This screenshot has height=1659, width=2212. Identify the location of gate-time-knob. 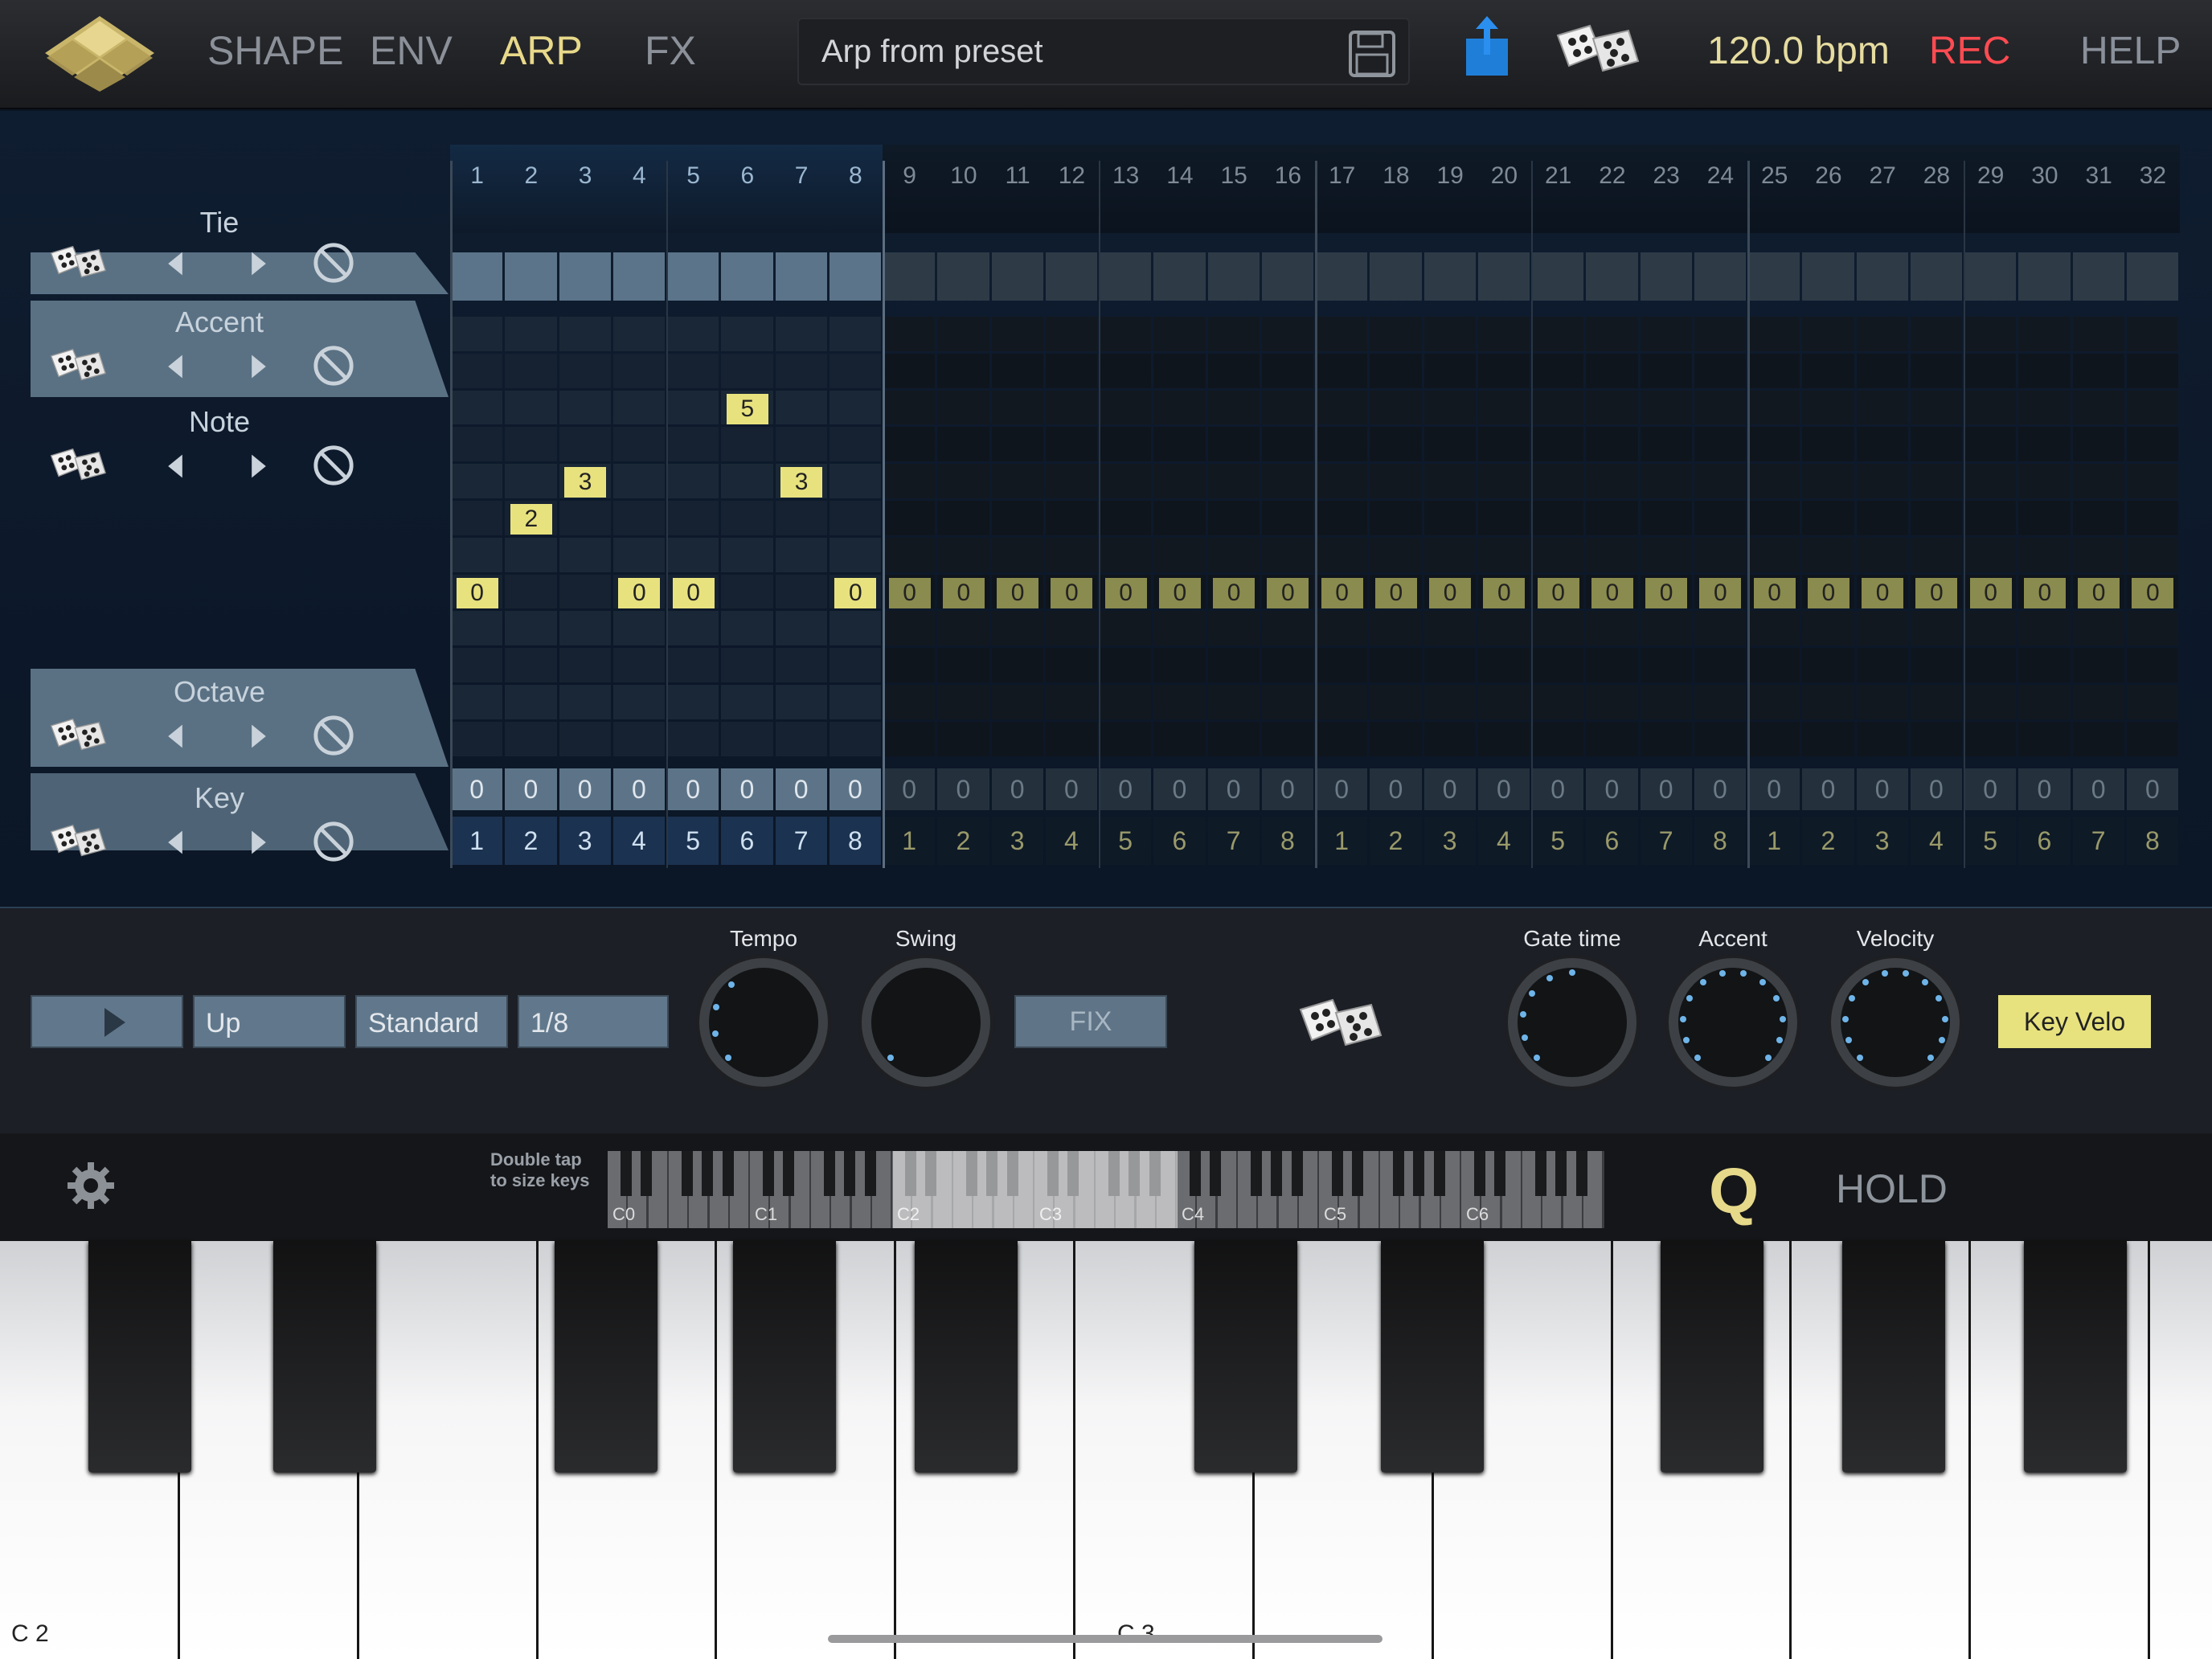
(1572, 1022).